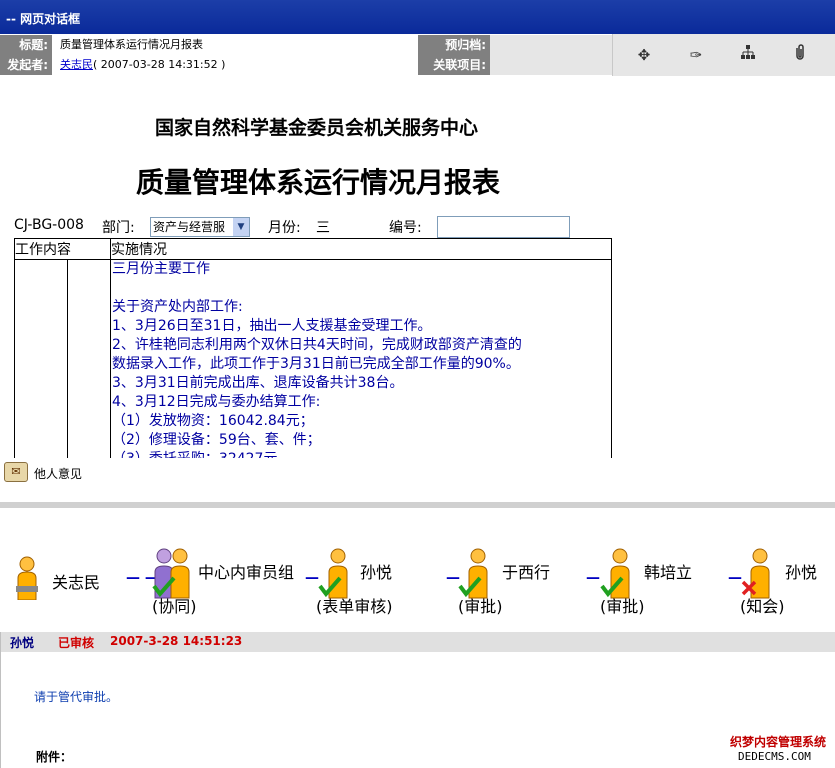 The image size is (835, 768). I want to click on flow-role: (协同), so click(174, 606).